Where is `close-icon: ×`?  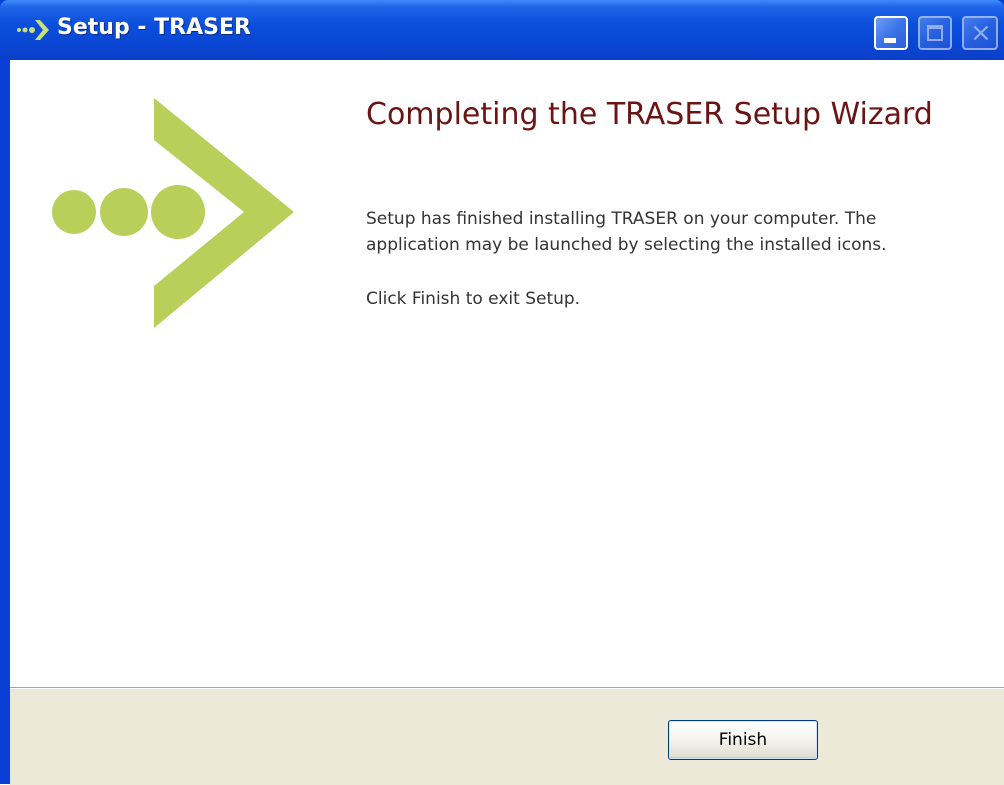
close-icon: × is located at coordinates (981, 33).